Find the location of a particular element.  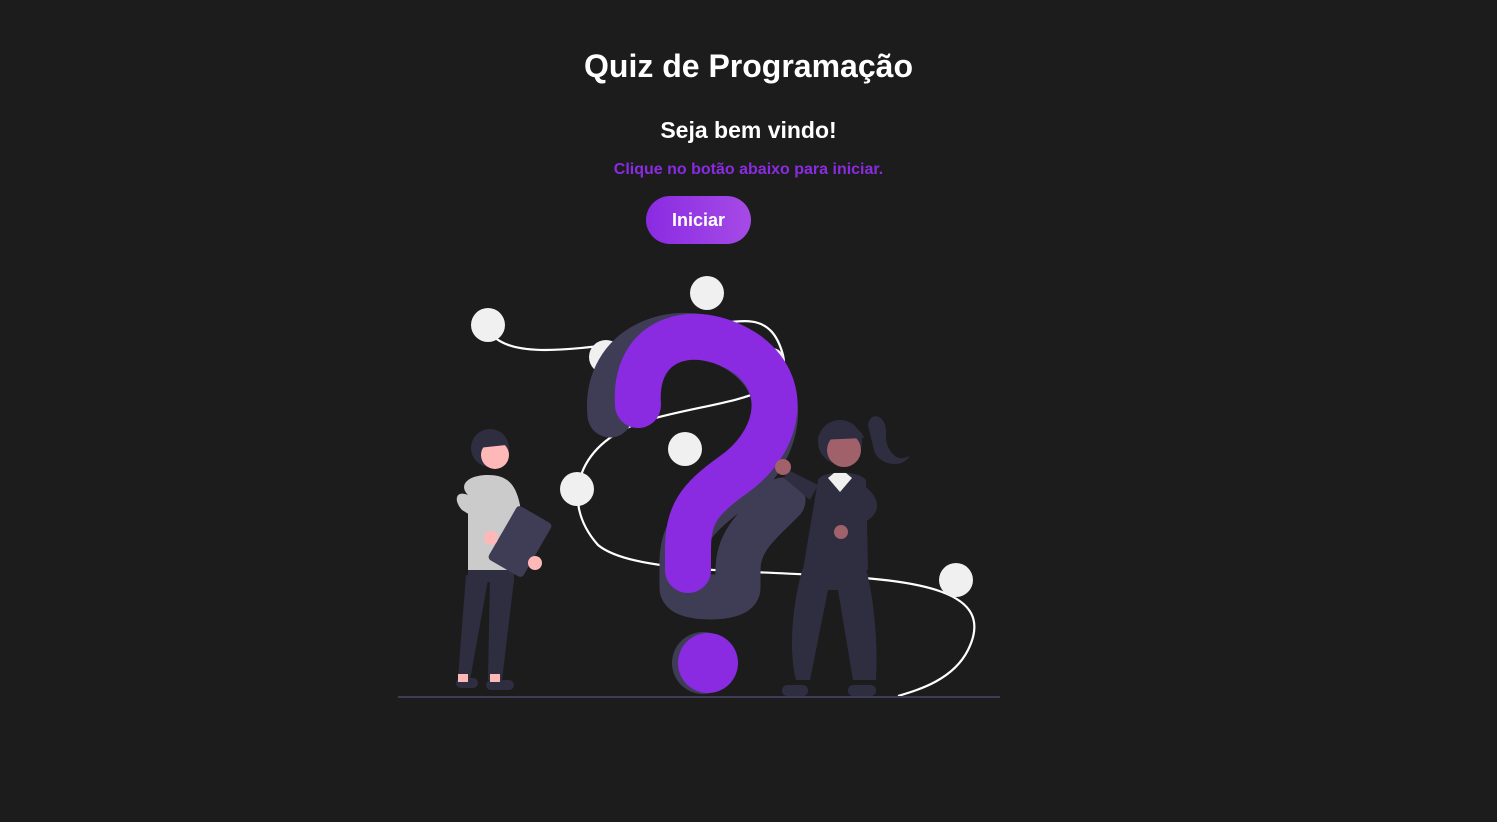

woman-figure is located at coordinates (842, 556).